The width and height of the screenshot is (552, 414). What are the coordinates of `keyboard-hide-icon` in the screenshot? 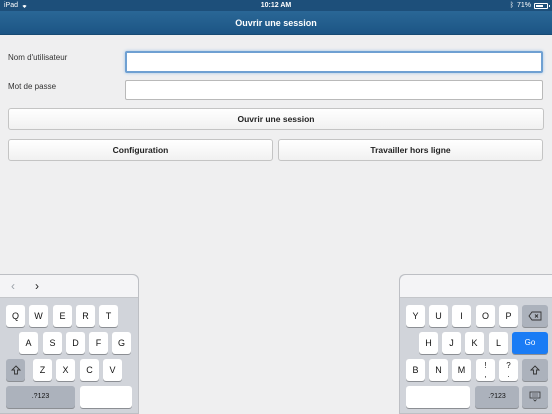 It's located at (535, 396).